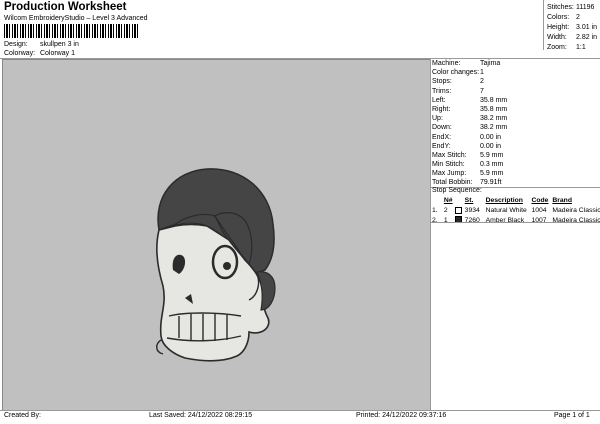  Describe the element at coordinates (506, 210) in the screenshot. I see `row-description: Natural White` at that location.